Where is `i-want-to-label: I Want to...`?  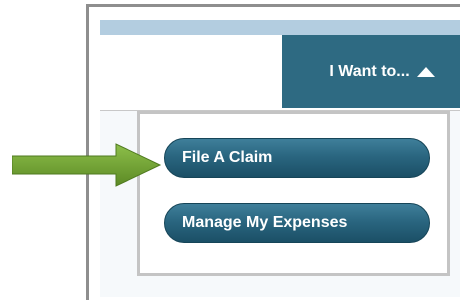 i-want-to-label: I Want to... is located at coordinates (369, 71).